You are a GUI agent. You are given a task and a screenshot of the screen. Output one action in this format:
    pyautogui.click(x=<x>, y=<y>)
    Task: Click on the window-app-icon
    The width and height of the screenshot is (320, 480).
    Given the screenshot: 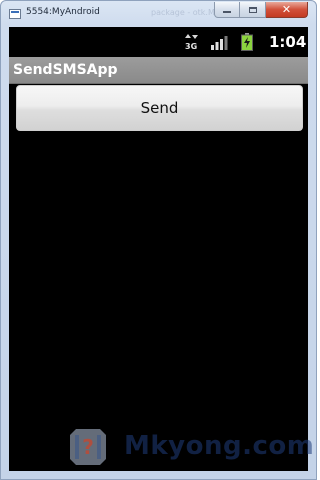 What is the action you would take?
    pyautogui.click(x=15, y=14)
    